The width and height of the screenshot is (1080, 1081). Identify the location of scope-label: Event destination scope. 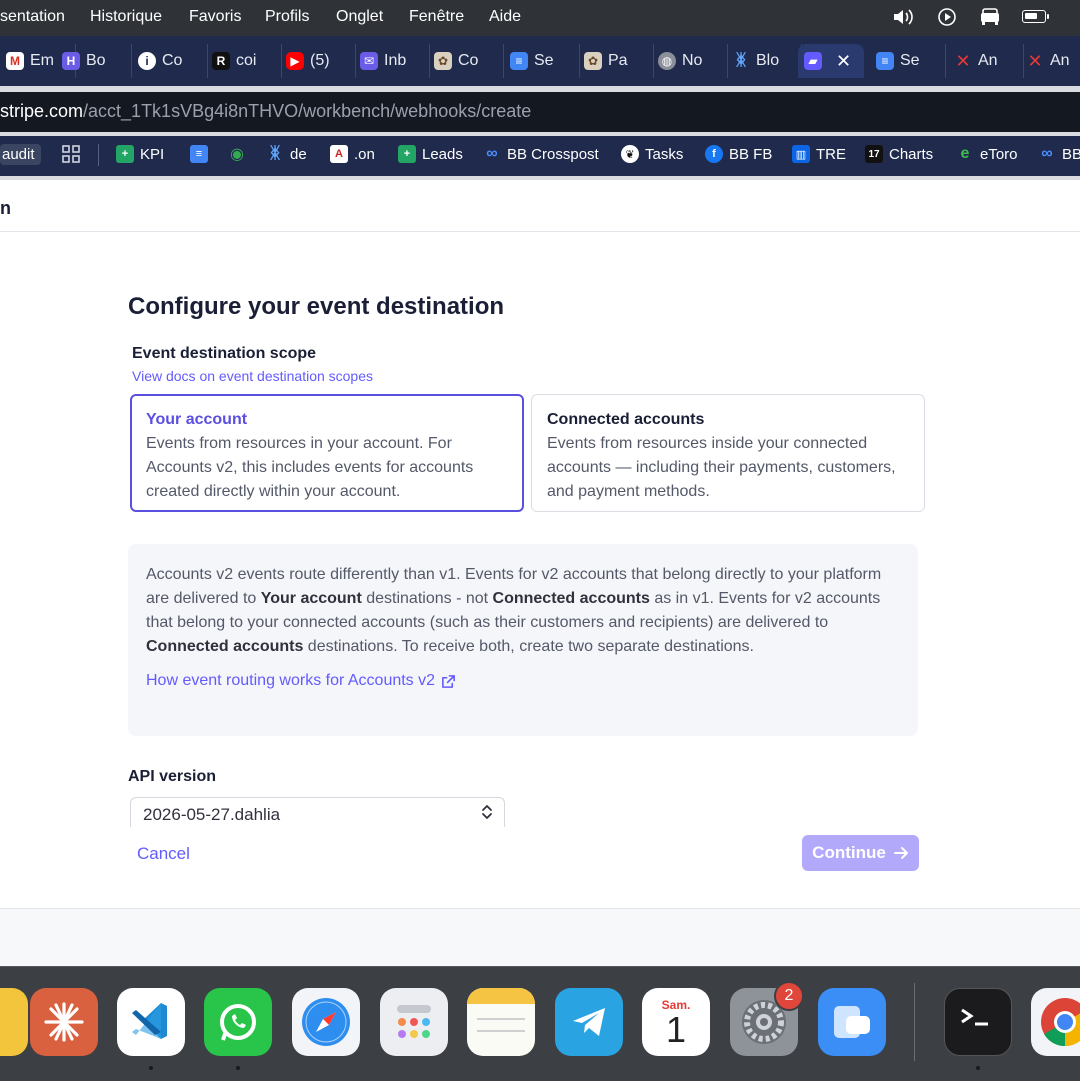
(224, 353).